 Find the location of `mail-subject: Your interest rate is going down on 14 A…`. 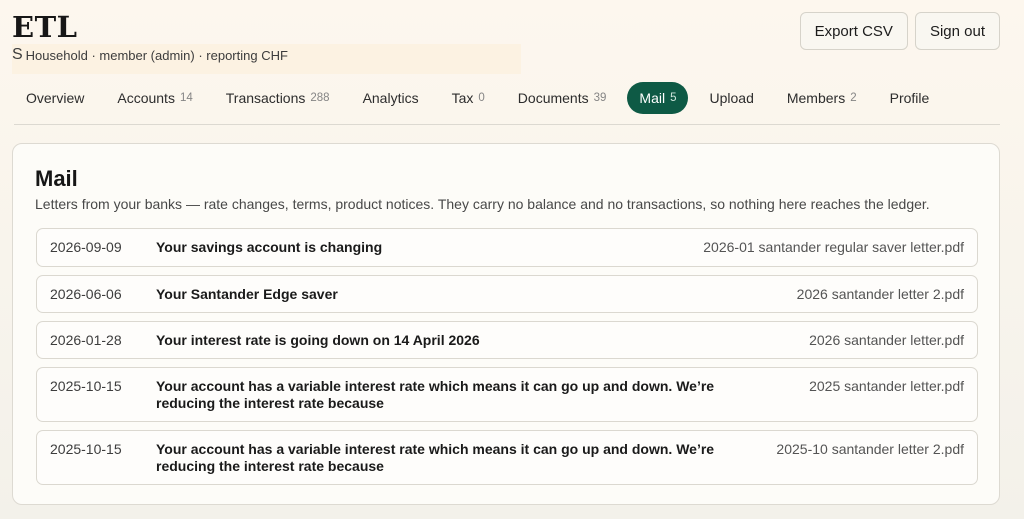

mail-subject: Your interest rate is going down on 14 A… is located at coordinates (318, 340).